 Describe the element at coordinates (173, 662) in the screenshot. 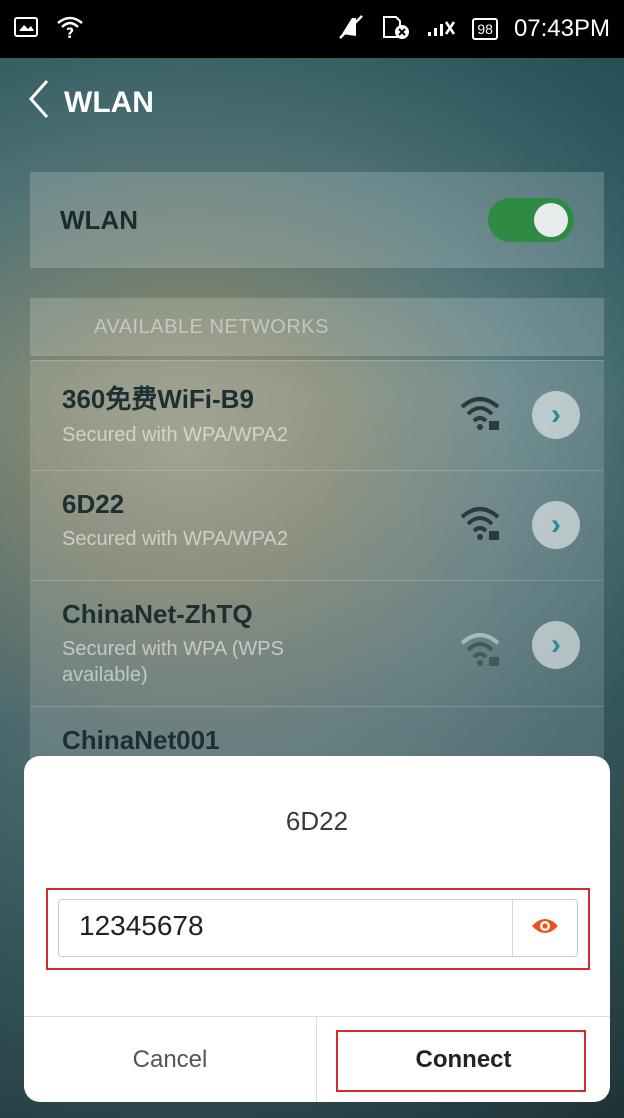

I see `network-security: Secured with WPA (WPS available)` at that location.